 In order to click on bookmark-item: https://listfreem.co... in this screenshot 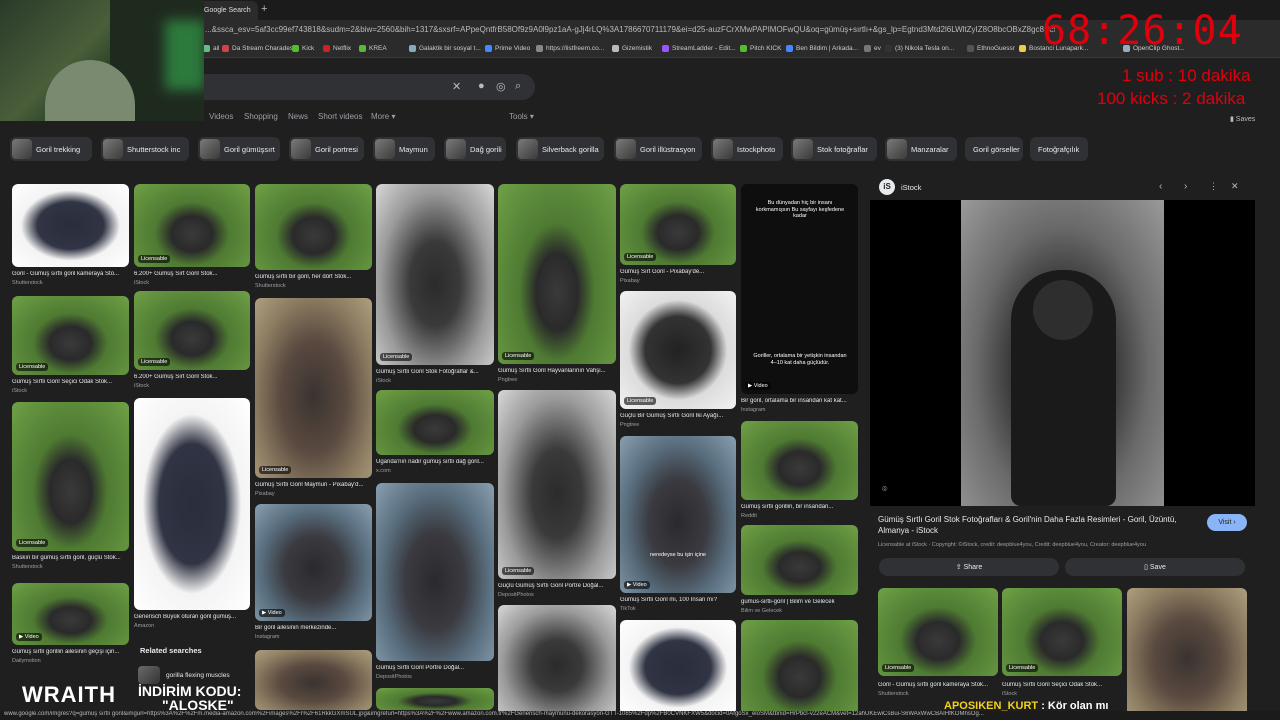, I will do `click(570, 48)`.